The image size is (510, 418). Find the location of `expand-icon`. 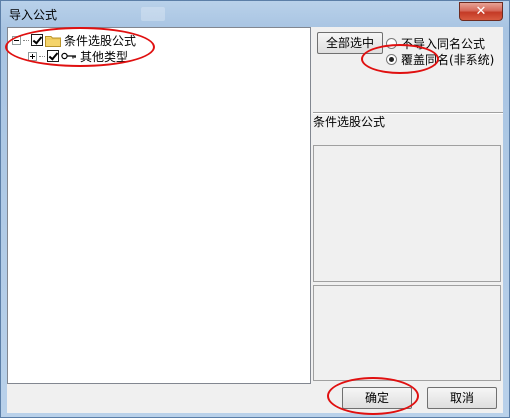

expand-icon is located at coordinates (32, 56).